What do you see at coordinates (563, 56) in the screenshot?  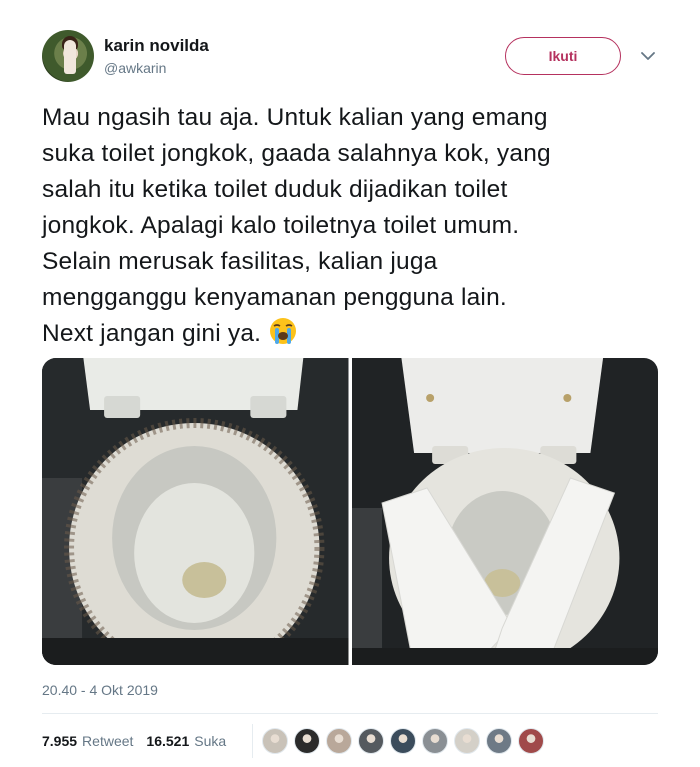 I see `follow-button: Ikuti` at bounding box center [563, 56].